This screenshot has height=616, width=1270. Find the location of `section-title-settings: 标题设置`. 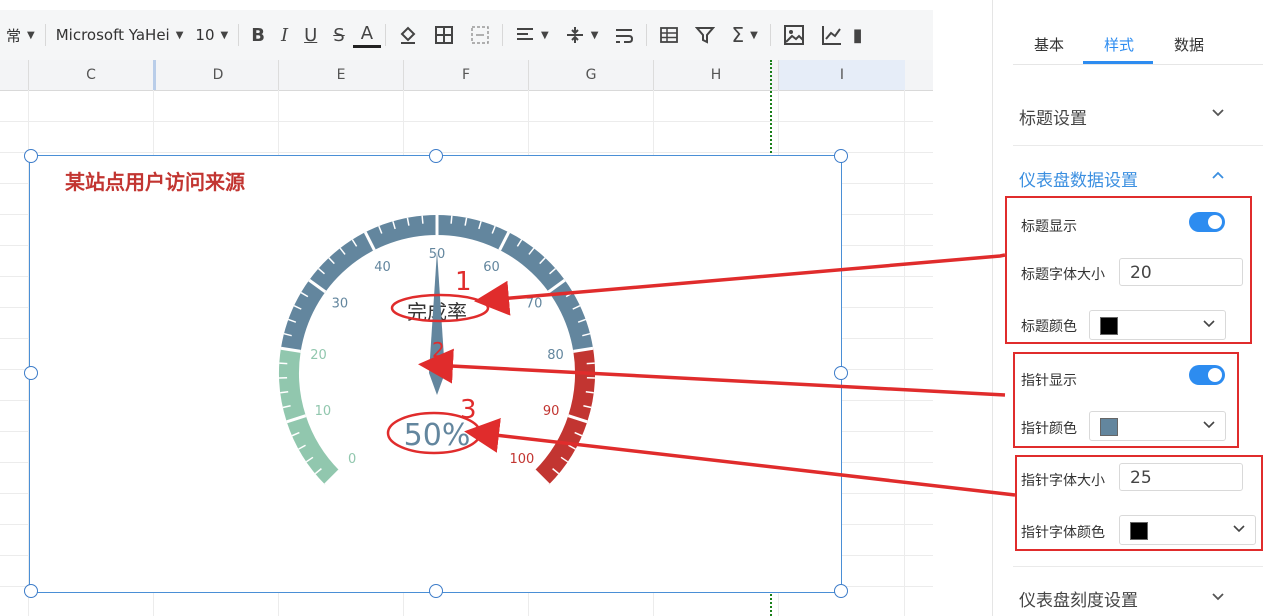

section-title-settings: 标题设置 is located at coordinates (1053, 116).